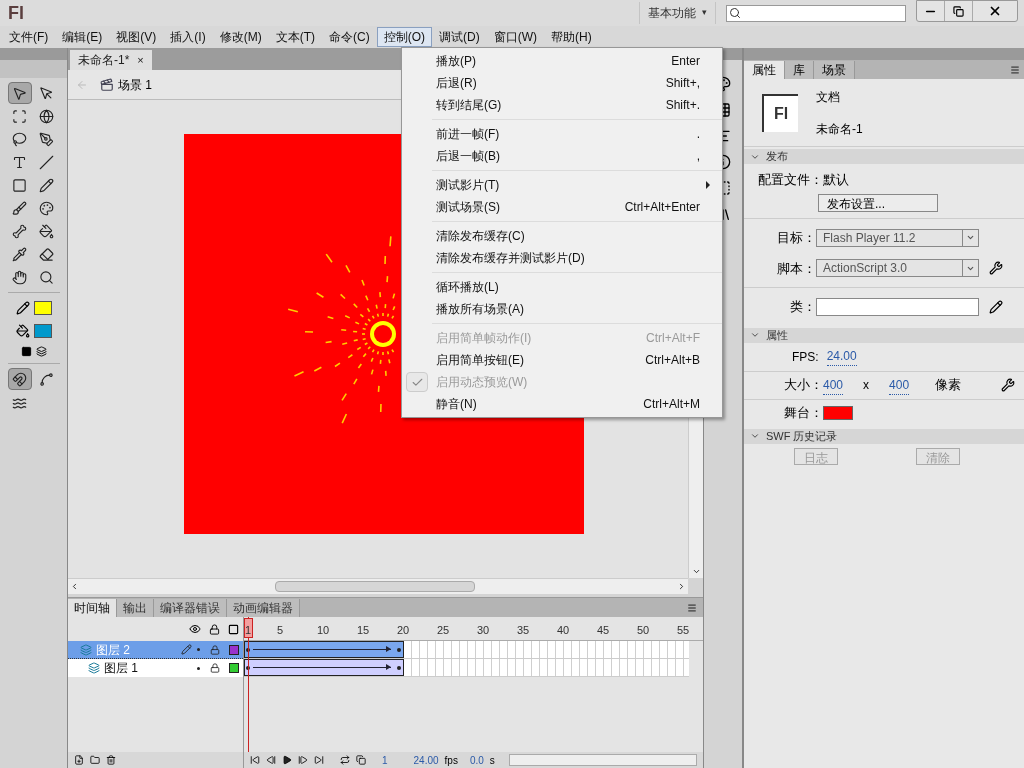  Describe the element at coordinates (240, 37) in the screenshot. I see `menu-bar-item: 修改(M)` at that location.